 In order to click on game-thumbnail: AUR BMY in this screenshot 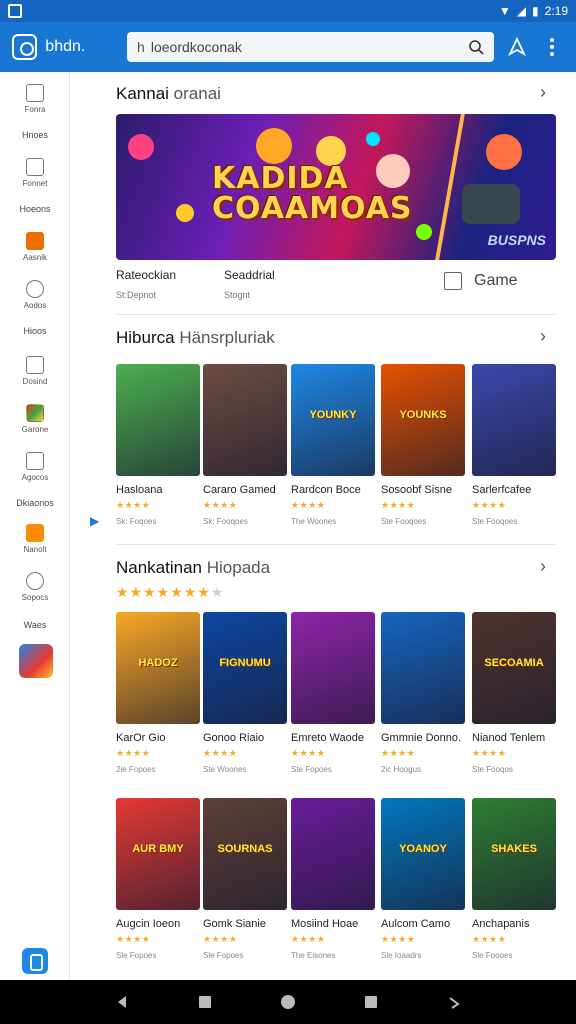, I will do `click(158, 854)`.